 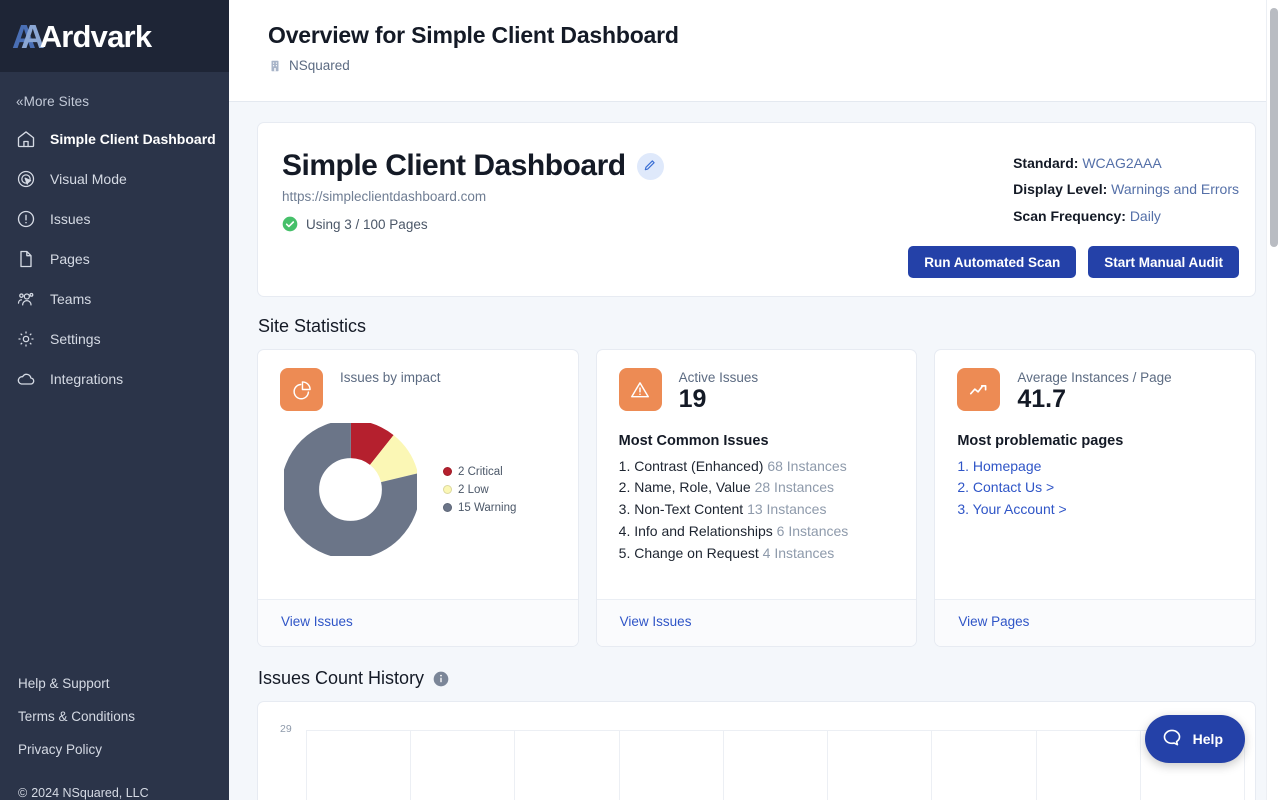 I want to click on active-issues-label: Active Issues, so click(x=718, y=377).